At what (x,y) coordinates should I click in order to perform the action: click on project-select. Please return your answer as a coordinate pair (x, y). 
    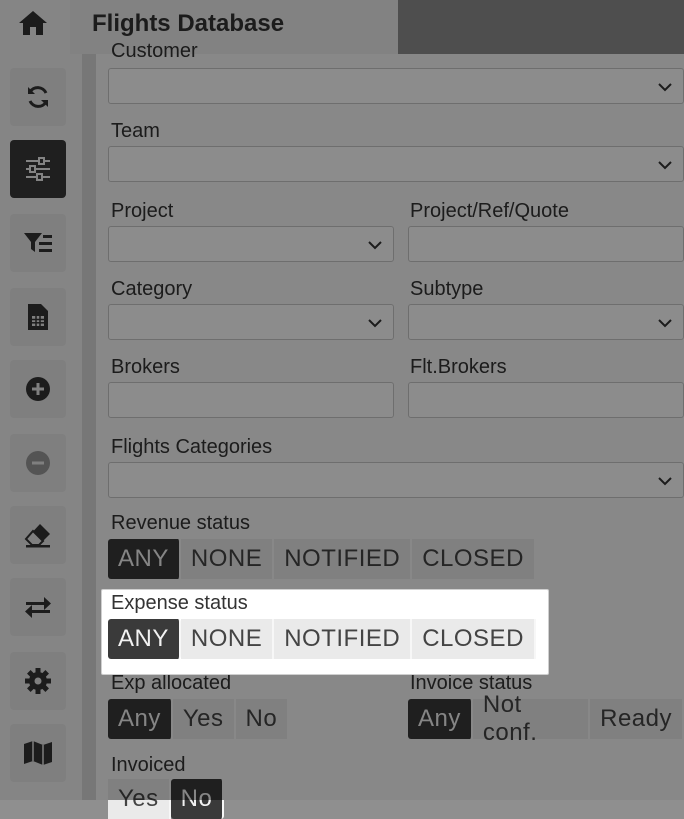
    Looking at the image, I should click on (251, 244).